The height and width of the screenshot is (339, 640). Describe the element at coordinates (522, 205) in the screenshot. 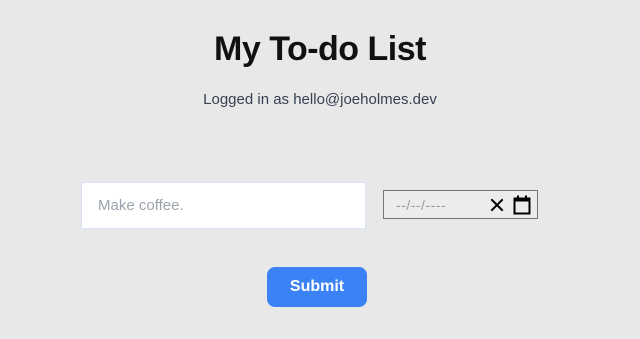

I see `calendar-icon` at that location.